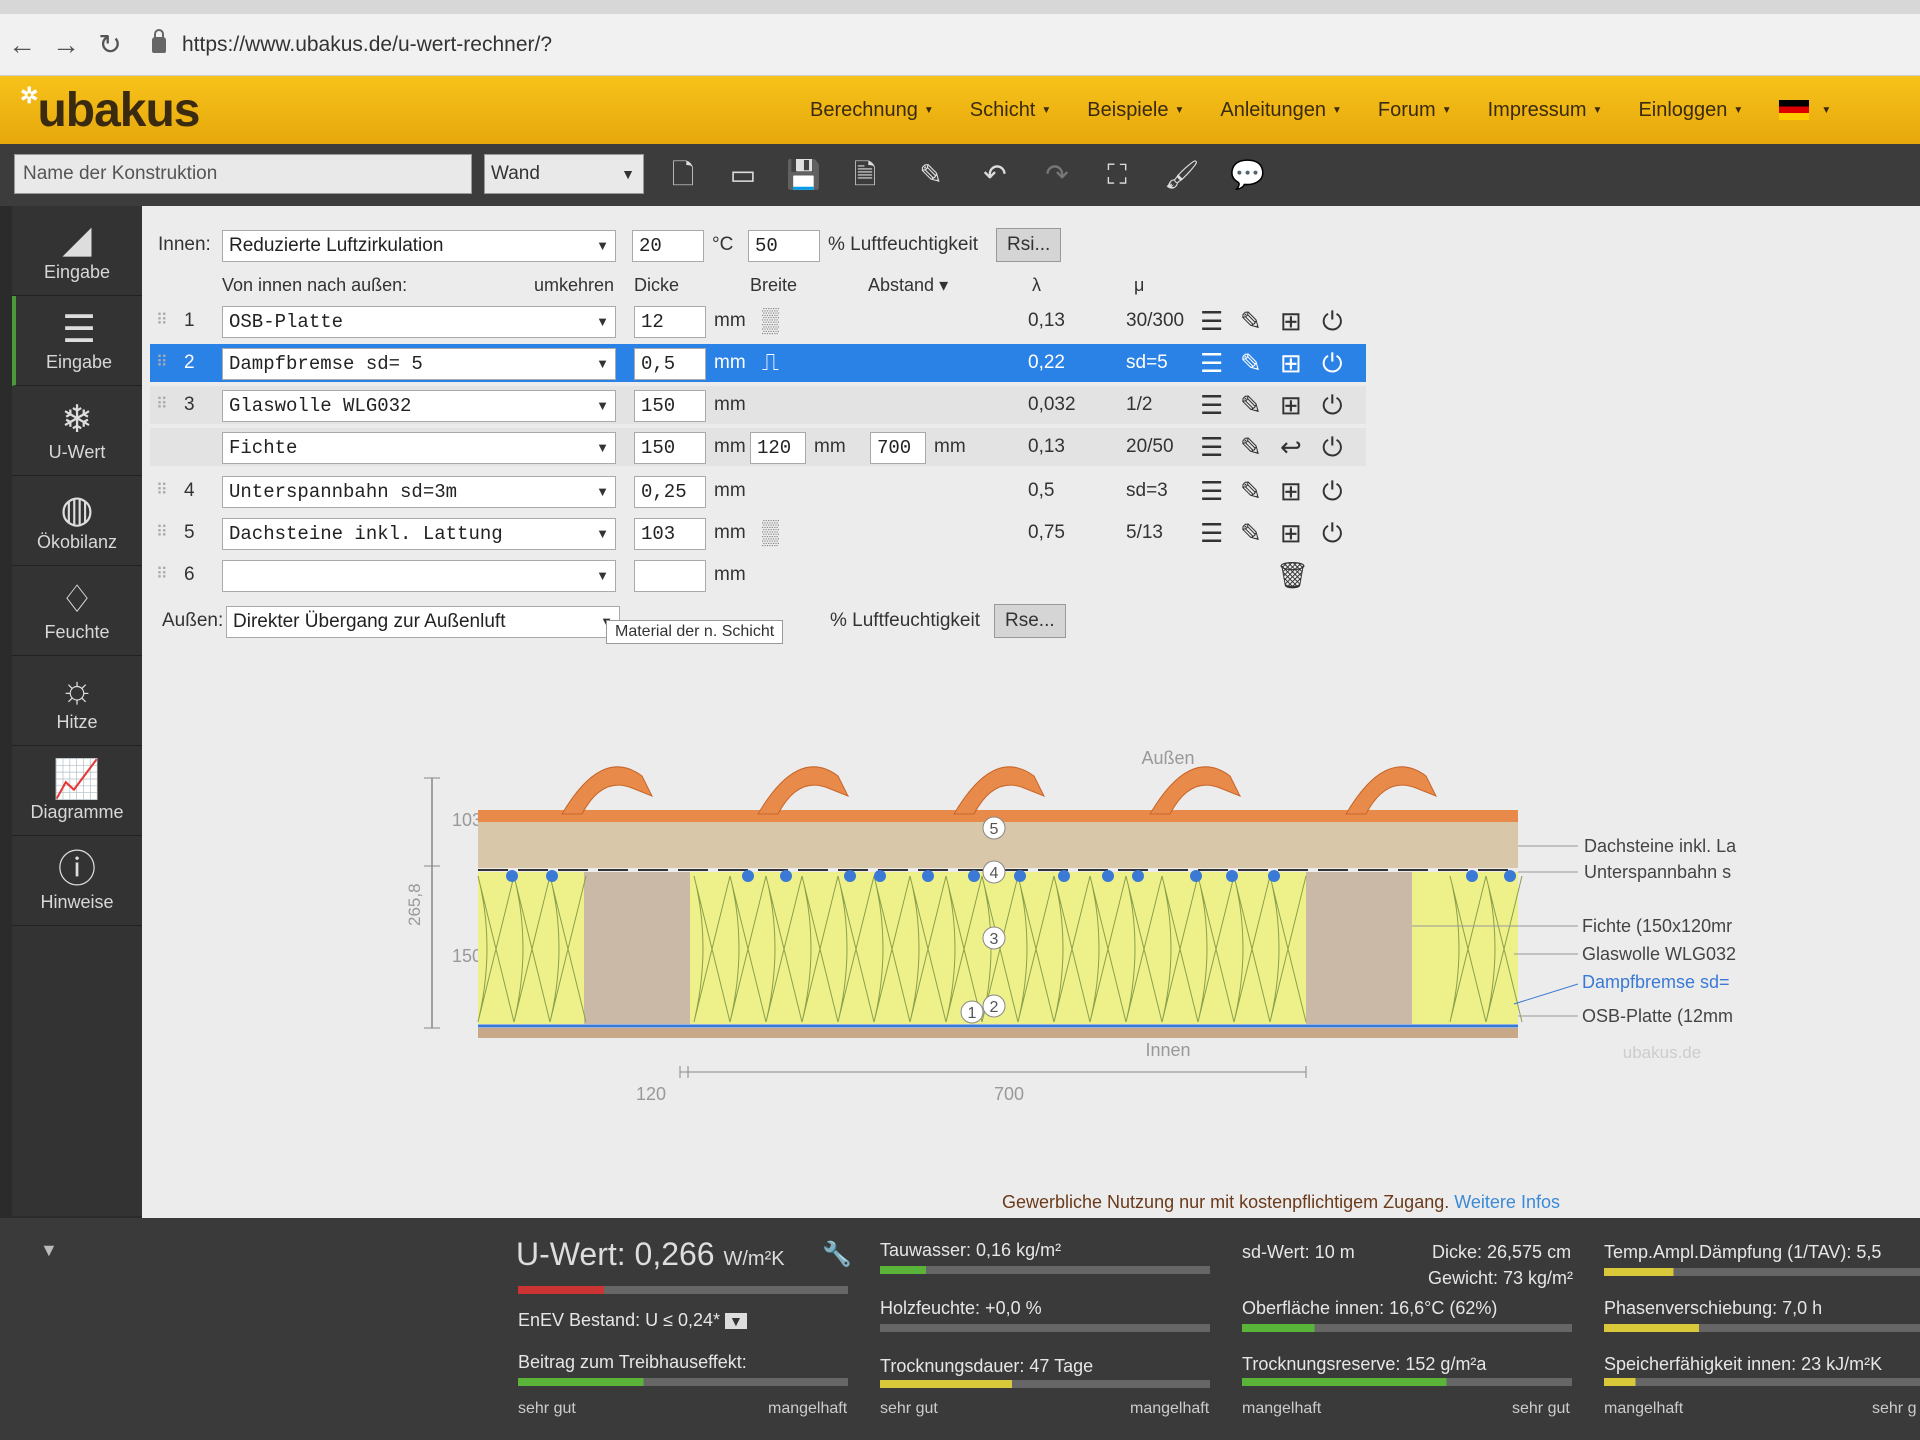 The image size is (1920, 1440). I want to click on reverse-link: umkehren, so click(574, 285).